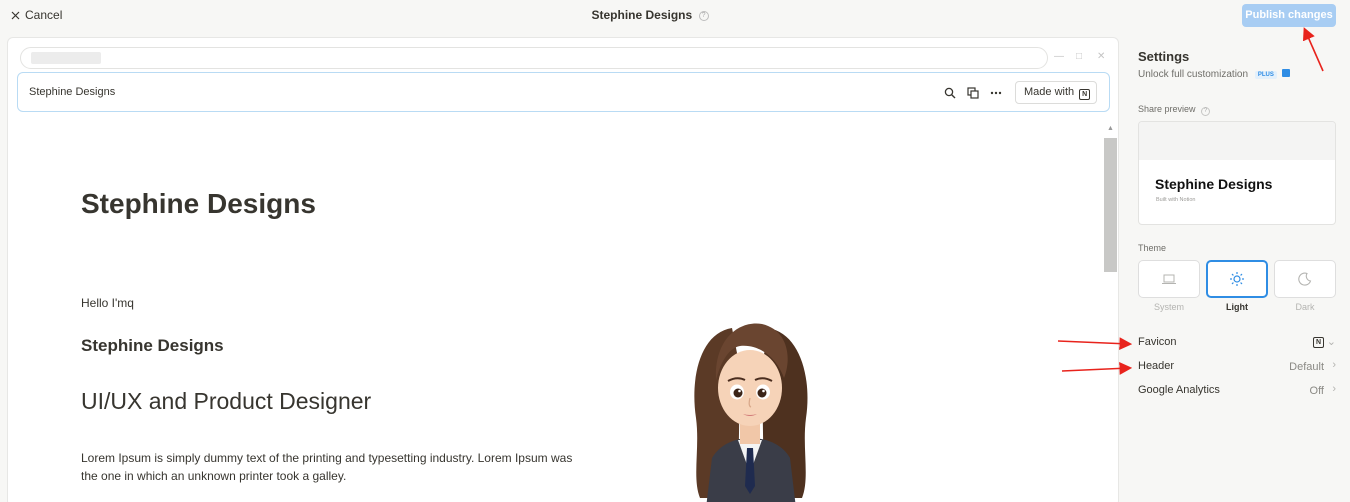  Describe the element at coordinates (1265, 75) in the screenshot. I see `plus-badge: PLUS` at that location.